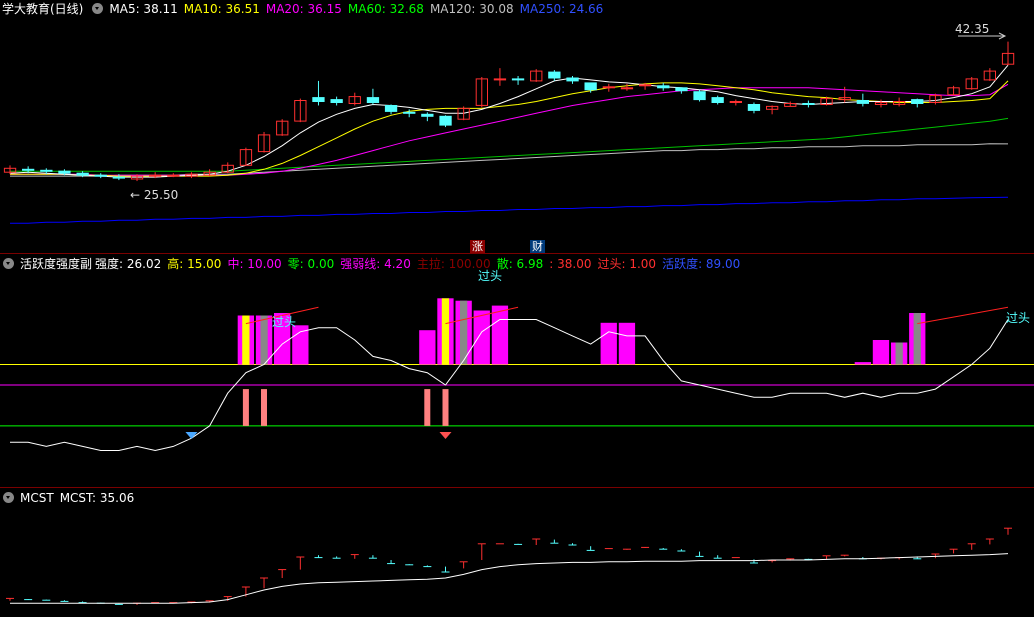  I want to click on main-toggle-icon, so click(98, 8).